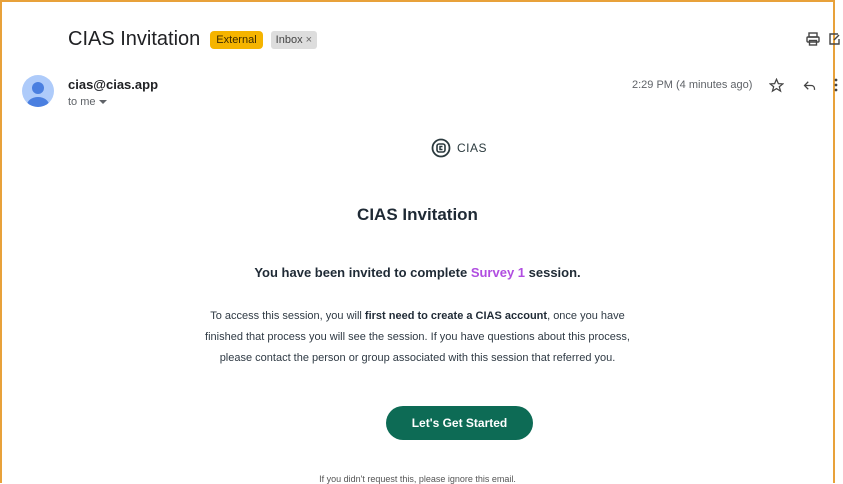  Describe the element at coordinates (82, 102) in the screenshot. I see `recipient-text: to me` at that location.